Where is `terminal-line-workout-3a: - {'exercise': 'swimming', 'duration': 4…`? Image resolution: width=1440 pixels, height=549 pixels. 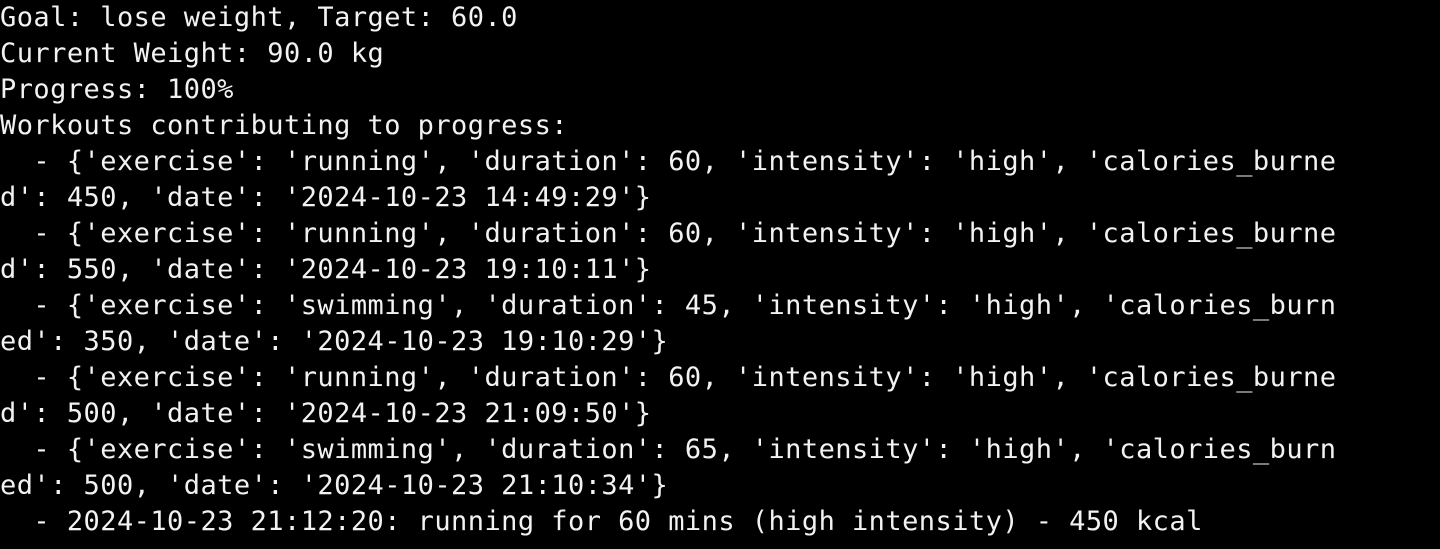
terminal-line-workout-3a: - {'exercise': 'swimming', 'duration': 4… is located at coordinates (668, 305).